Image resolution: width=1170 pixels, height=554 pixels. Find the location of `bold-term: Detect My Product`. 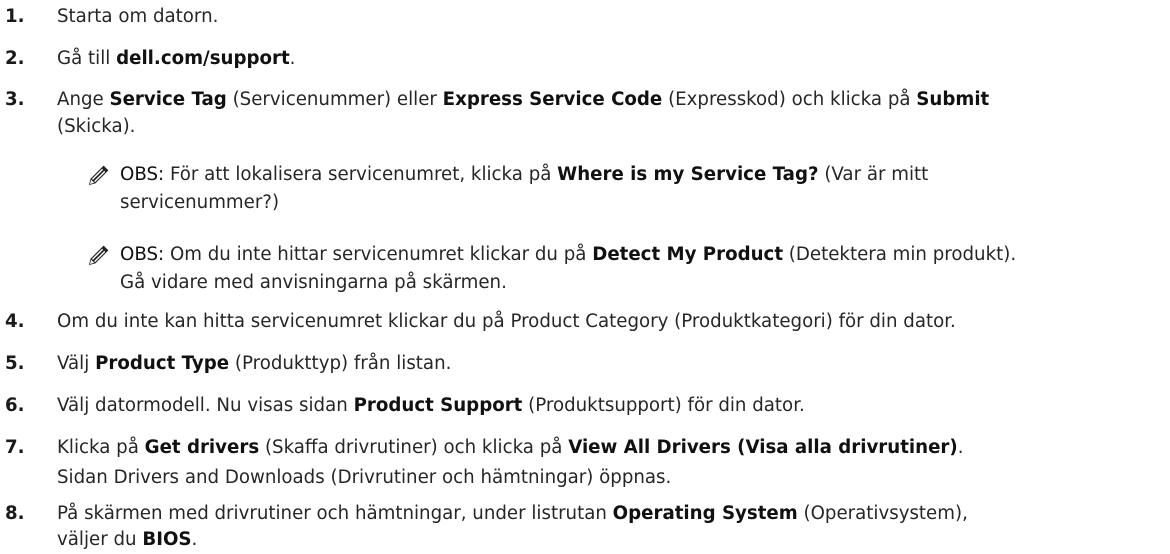

bold-term: Detect My Product is located at coordinates (688, 254).